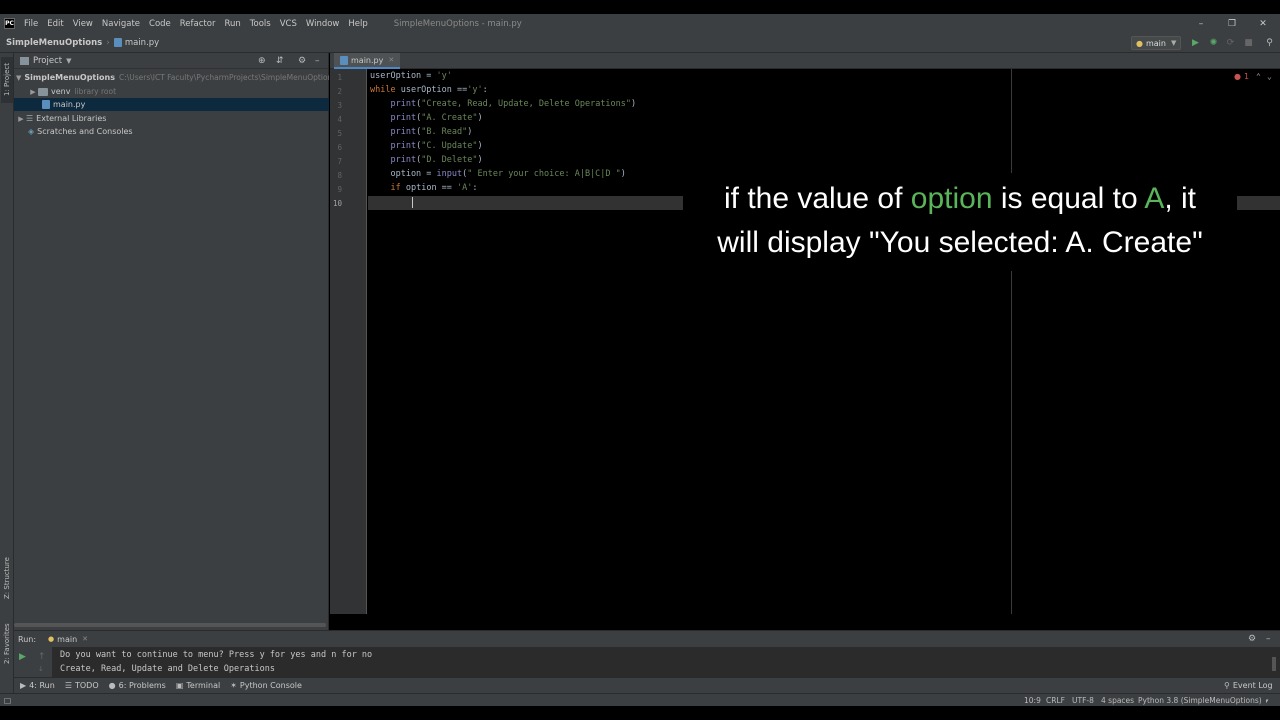  I want to click on tab-favorites: 2: Favorites, so click(7, 644).